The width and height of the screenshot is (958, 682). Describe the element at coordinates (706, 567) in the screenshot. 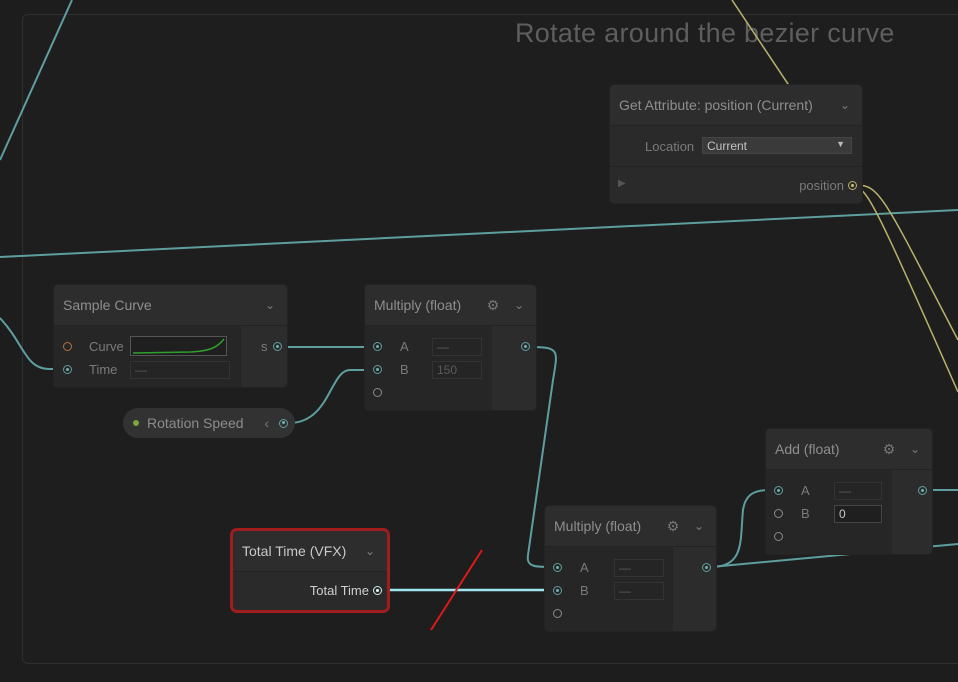

I see `multiply-2-output-port` at that location.